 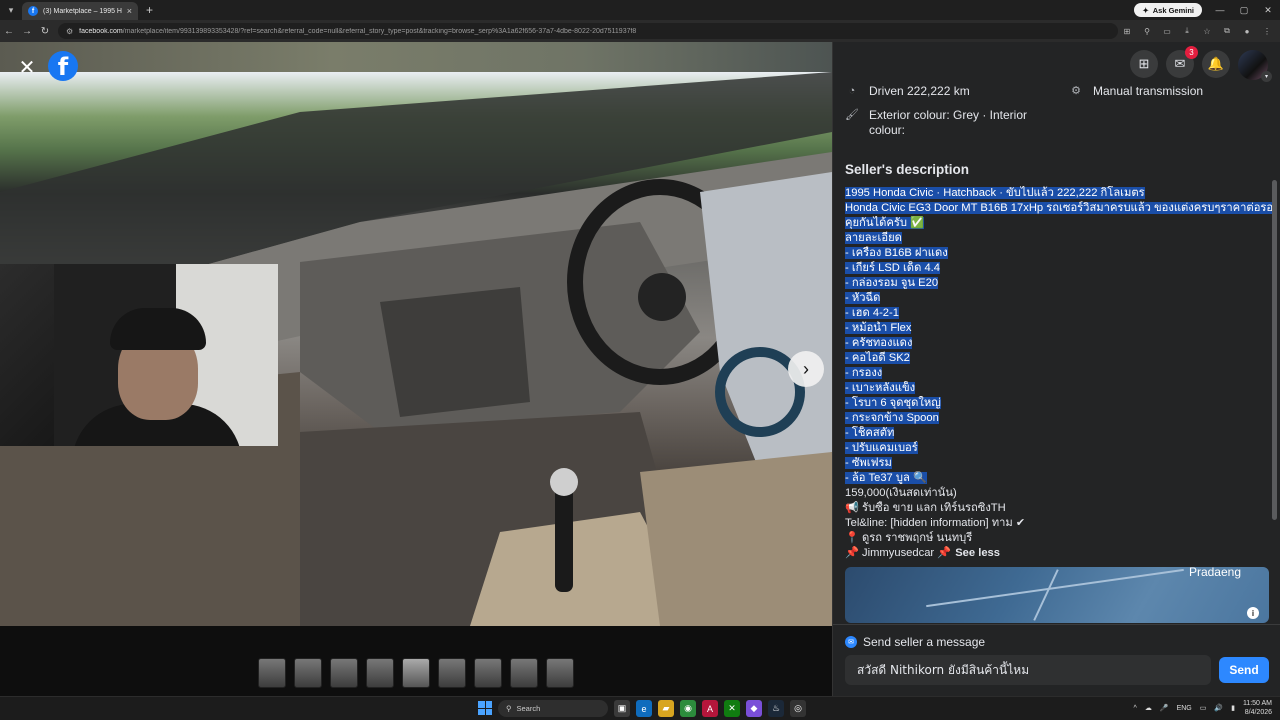 What do you see at coordinates (644, 708) in the screenshot?
I see `edge-browser-icon: e` at bounding box center [644, 708].